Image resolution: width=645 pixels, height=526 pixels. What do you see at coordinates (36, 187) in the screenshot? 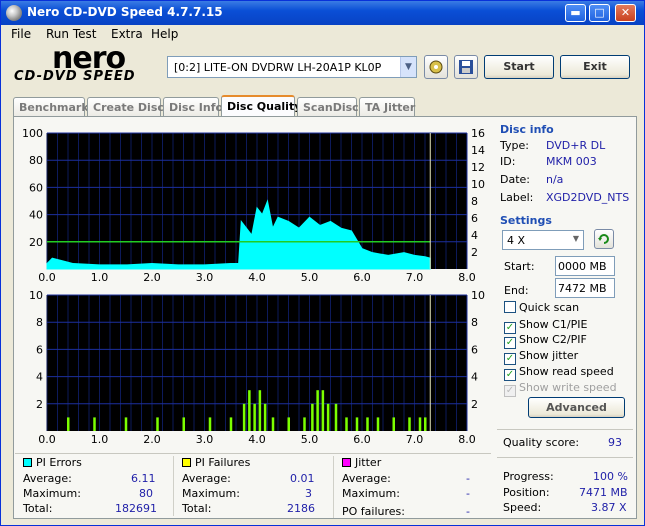
I see `y-left-tick-label: 60` at bounding box center [36, 187].